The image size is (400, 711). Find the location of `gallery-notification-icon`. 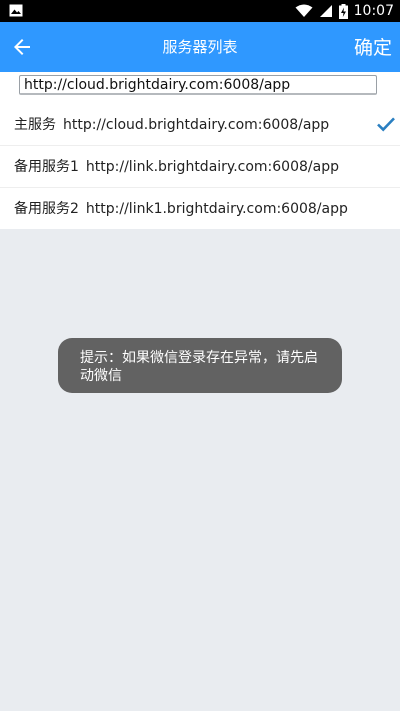

gallery-notification-icon is located at coordinates (16, 10).